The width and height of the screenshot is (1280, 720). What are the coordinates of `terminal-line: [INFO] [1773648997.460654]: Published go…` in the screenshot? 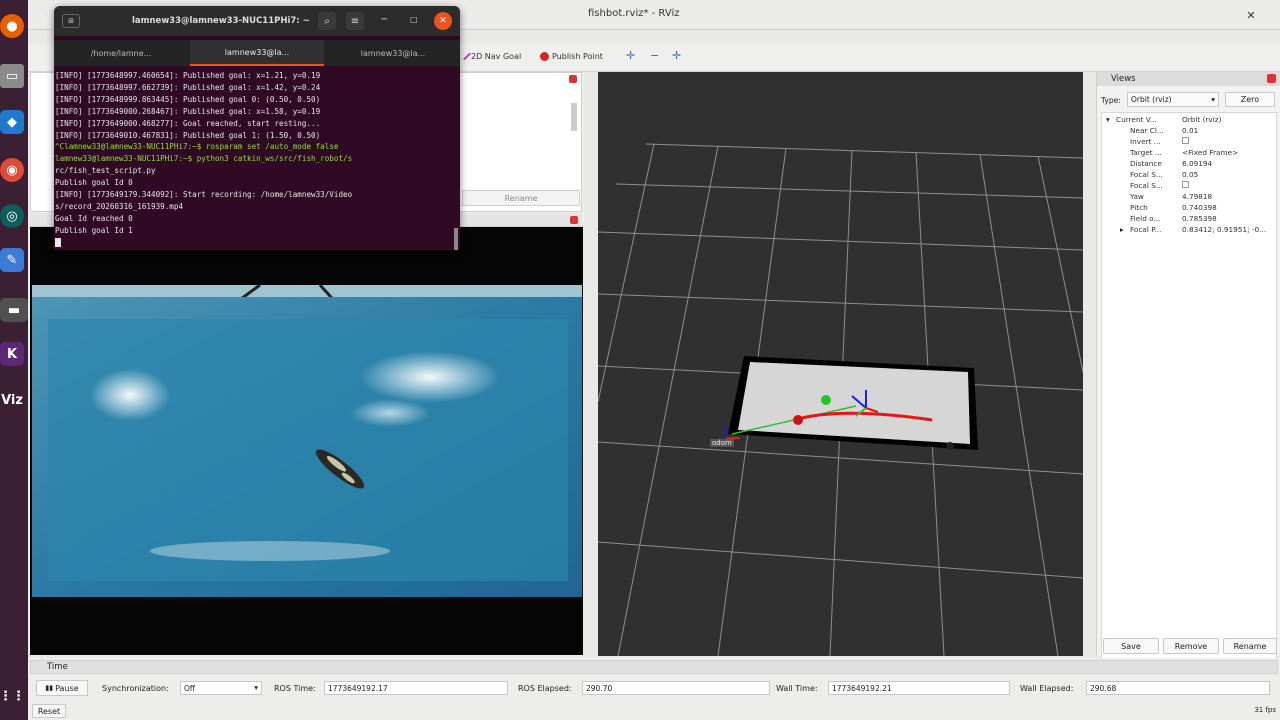 It's located at (188, 75).